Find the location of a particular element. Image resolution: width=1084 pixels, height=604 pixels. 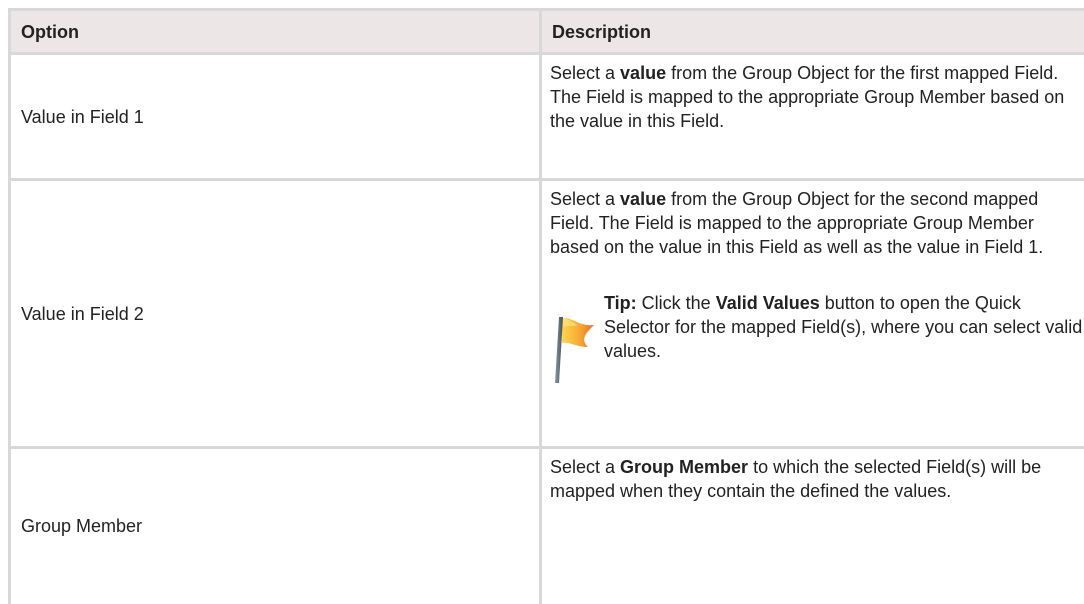

table-header-row: Option Description is located at coordinates (547, 32).